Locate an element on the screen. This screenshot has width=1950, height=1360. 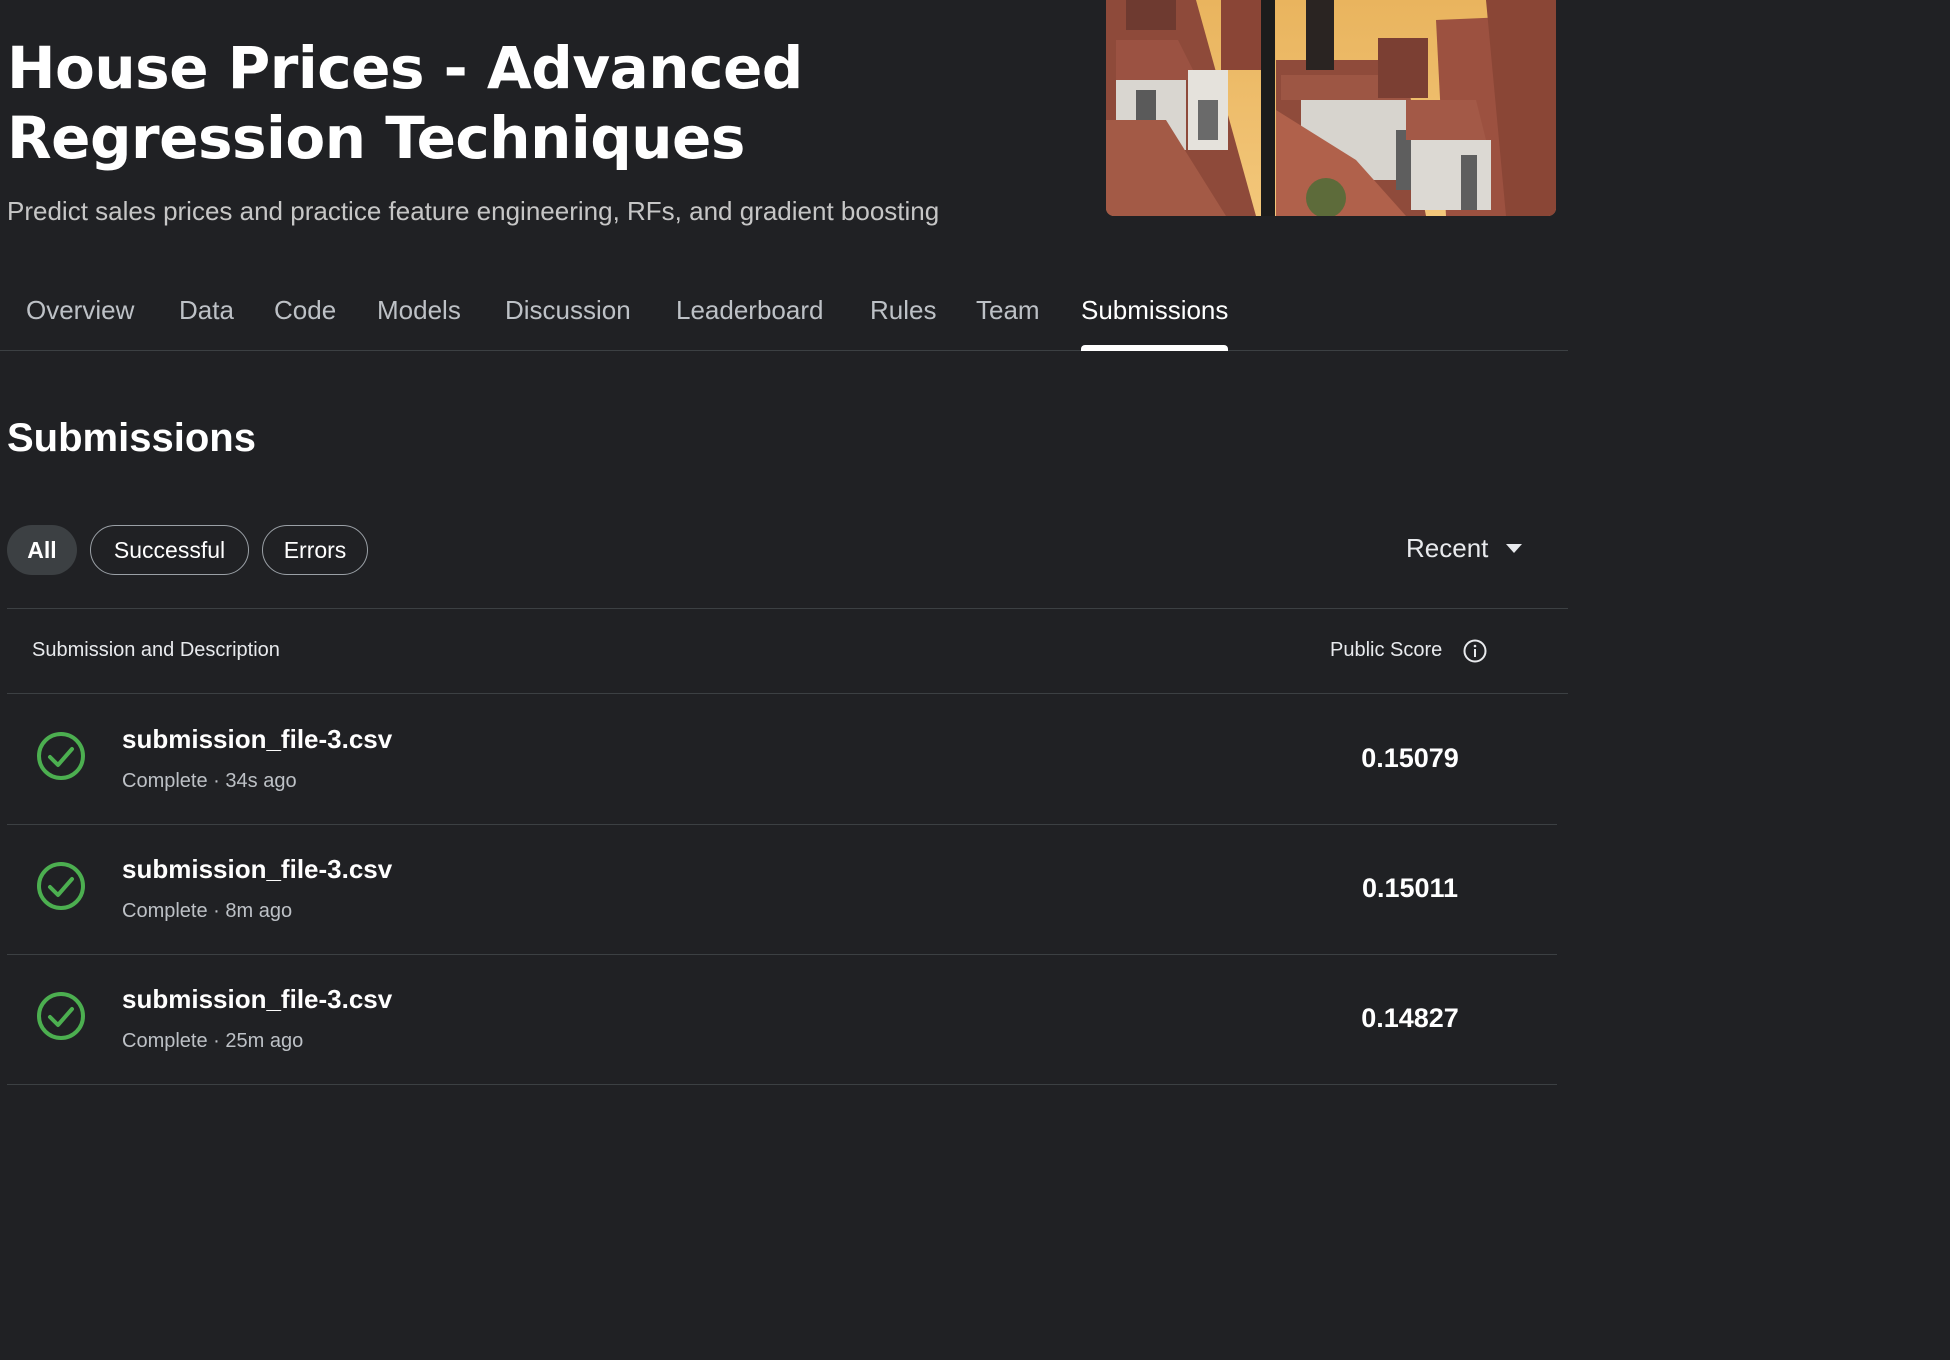
sort-dropdown: Recent is located at coordinates (1464, 548).